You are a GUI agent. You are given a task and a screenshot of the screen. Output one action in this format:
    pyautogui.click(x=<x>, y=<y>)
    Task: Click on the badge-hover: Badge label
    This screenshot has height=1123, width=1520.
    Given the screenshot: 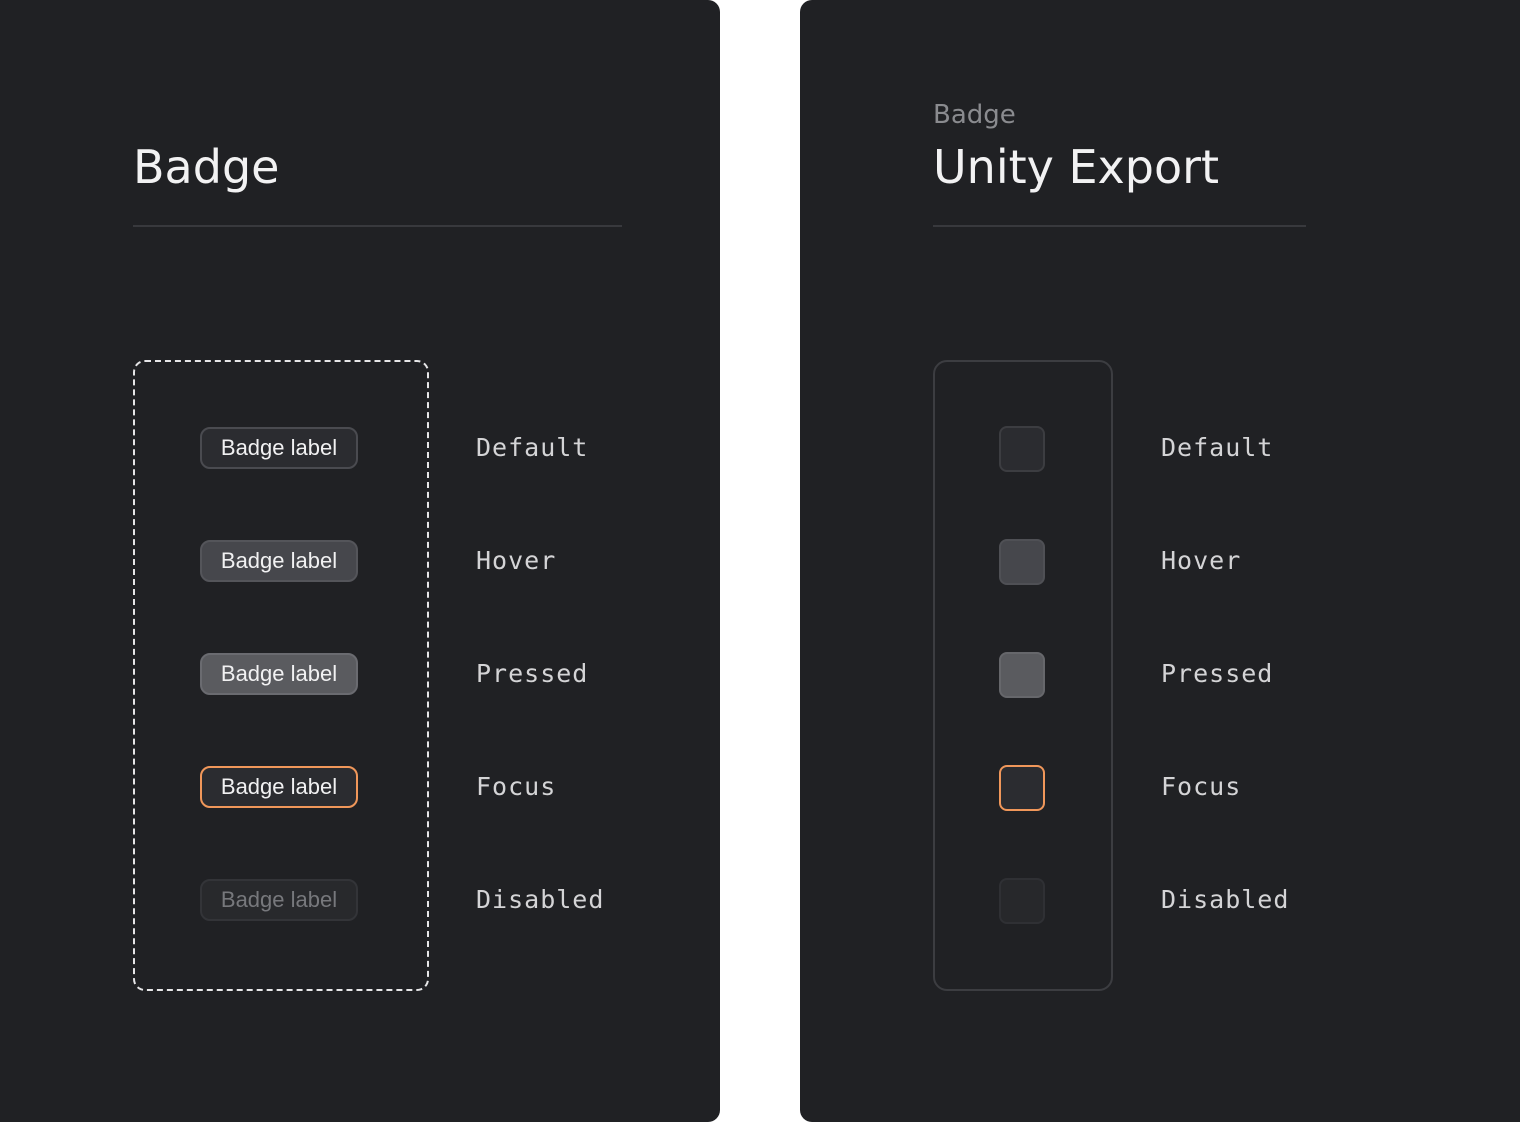 What is the action you would take?
    pyautogui.click(x=279, y=561)
    